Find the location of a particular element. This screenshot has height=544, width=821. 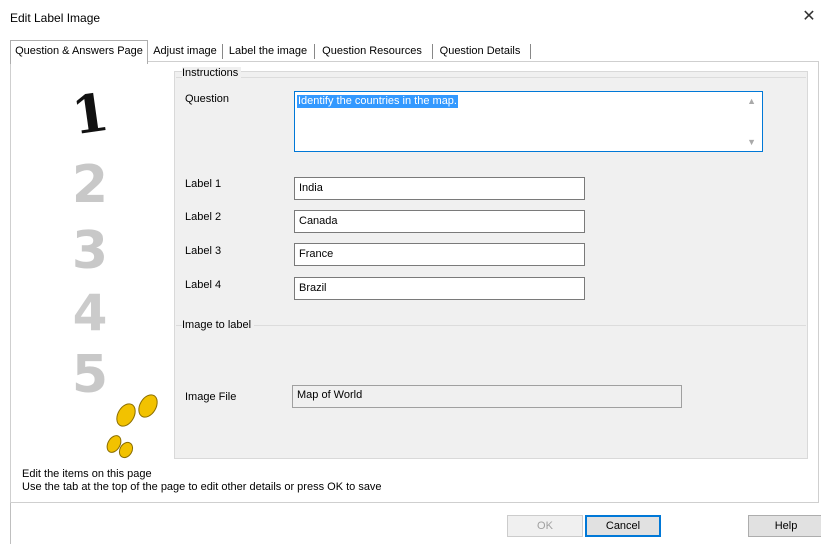

label-1-caption: Label 1 is located at coordinates (203, 184).